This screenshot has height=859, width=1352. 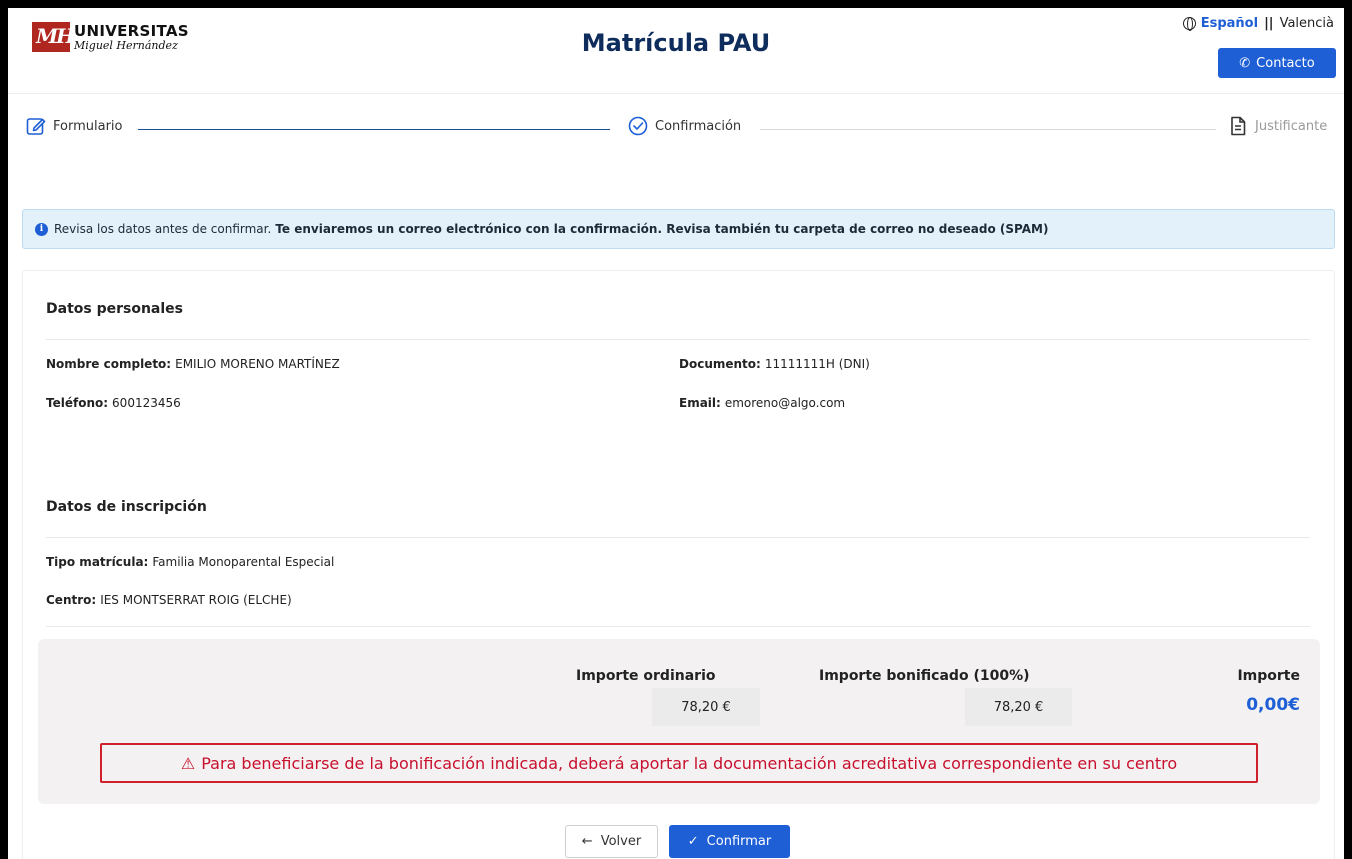 What do you see at coordinates (785, 403) in the screenshot?
I see `email-value: emoreno@algo.com` at bounding box center [785, 403].